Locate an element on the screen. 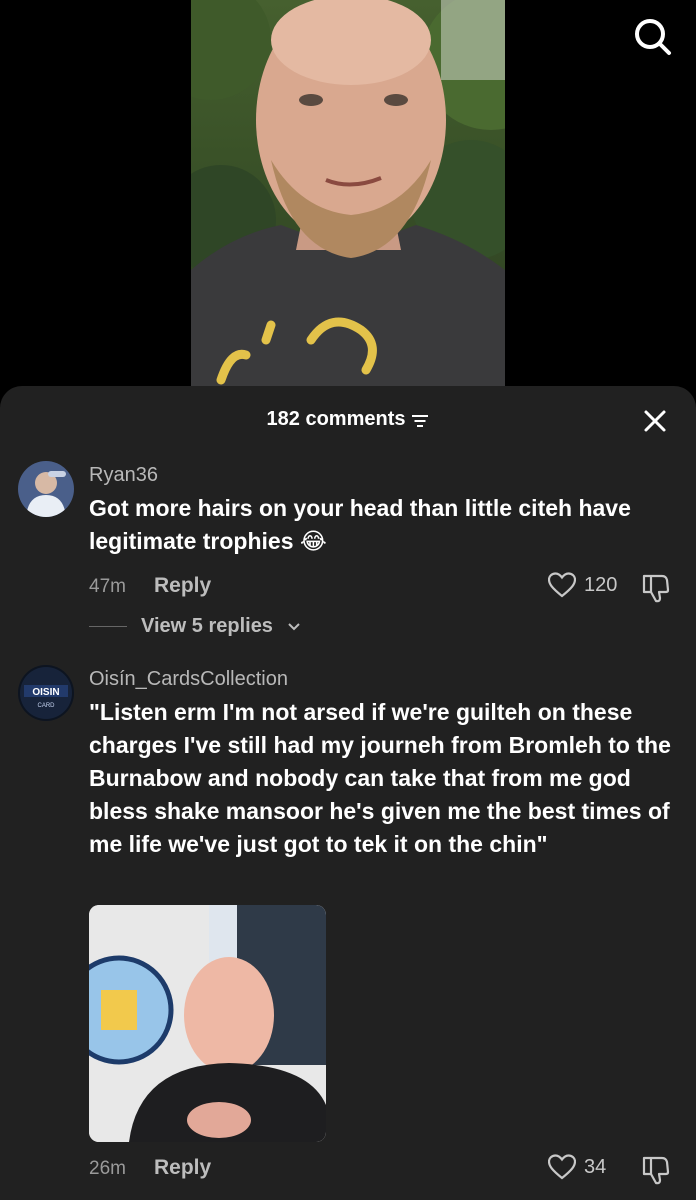 The width and height of the screenshot is (696, 1200). search-button is located at coordinates (652, 36).